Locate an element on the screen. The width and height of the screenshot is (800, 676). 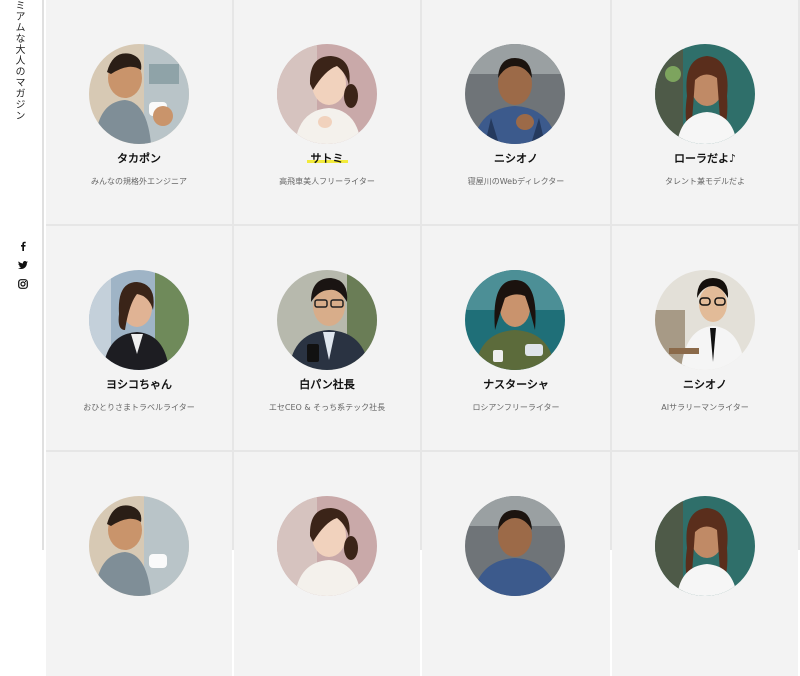
writer-card: ニシオノ 寝屋川のWebディレクター is located at coordinates (516, 112).